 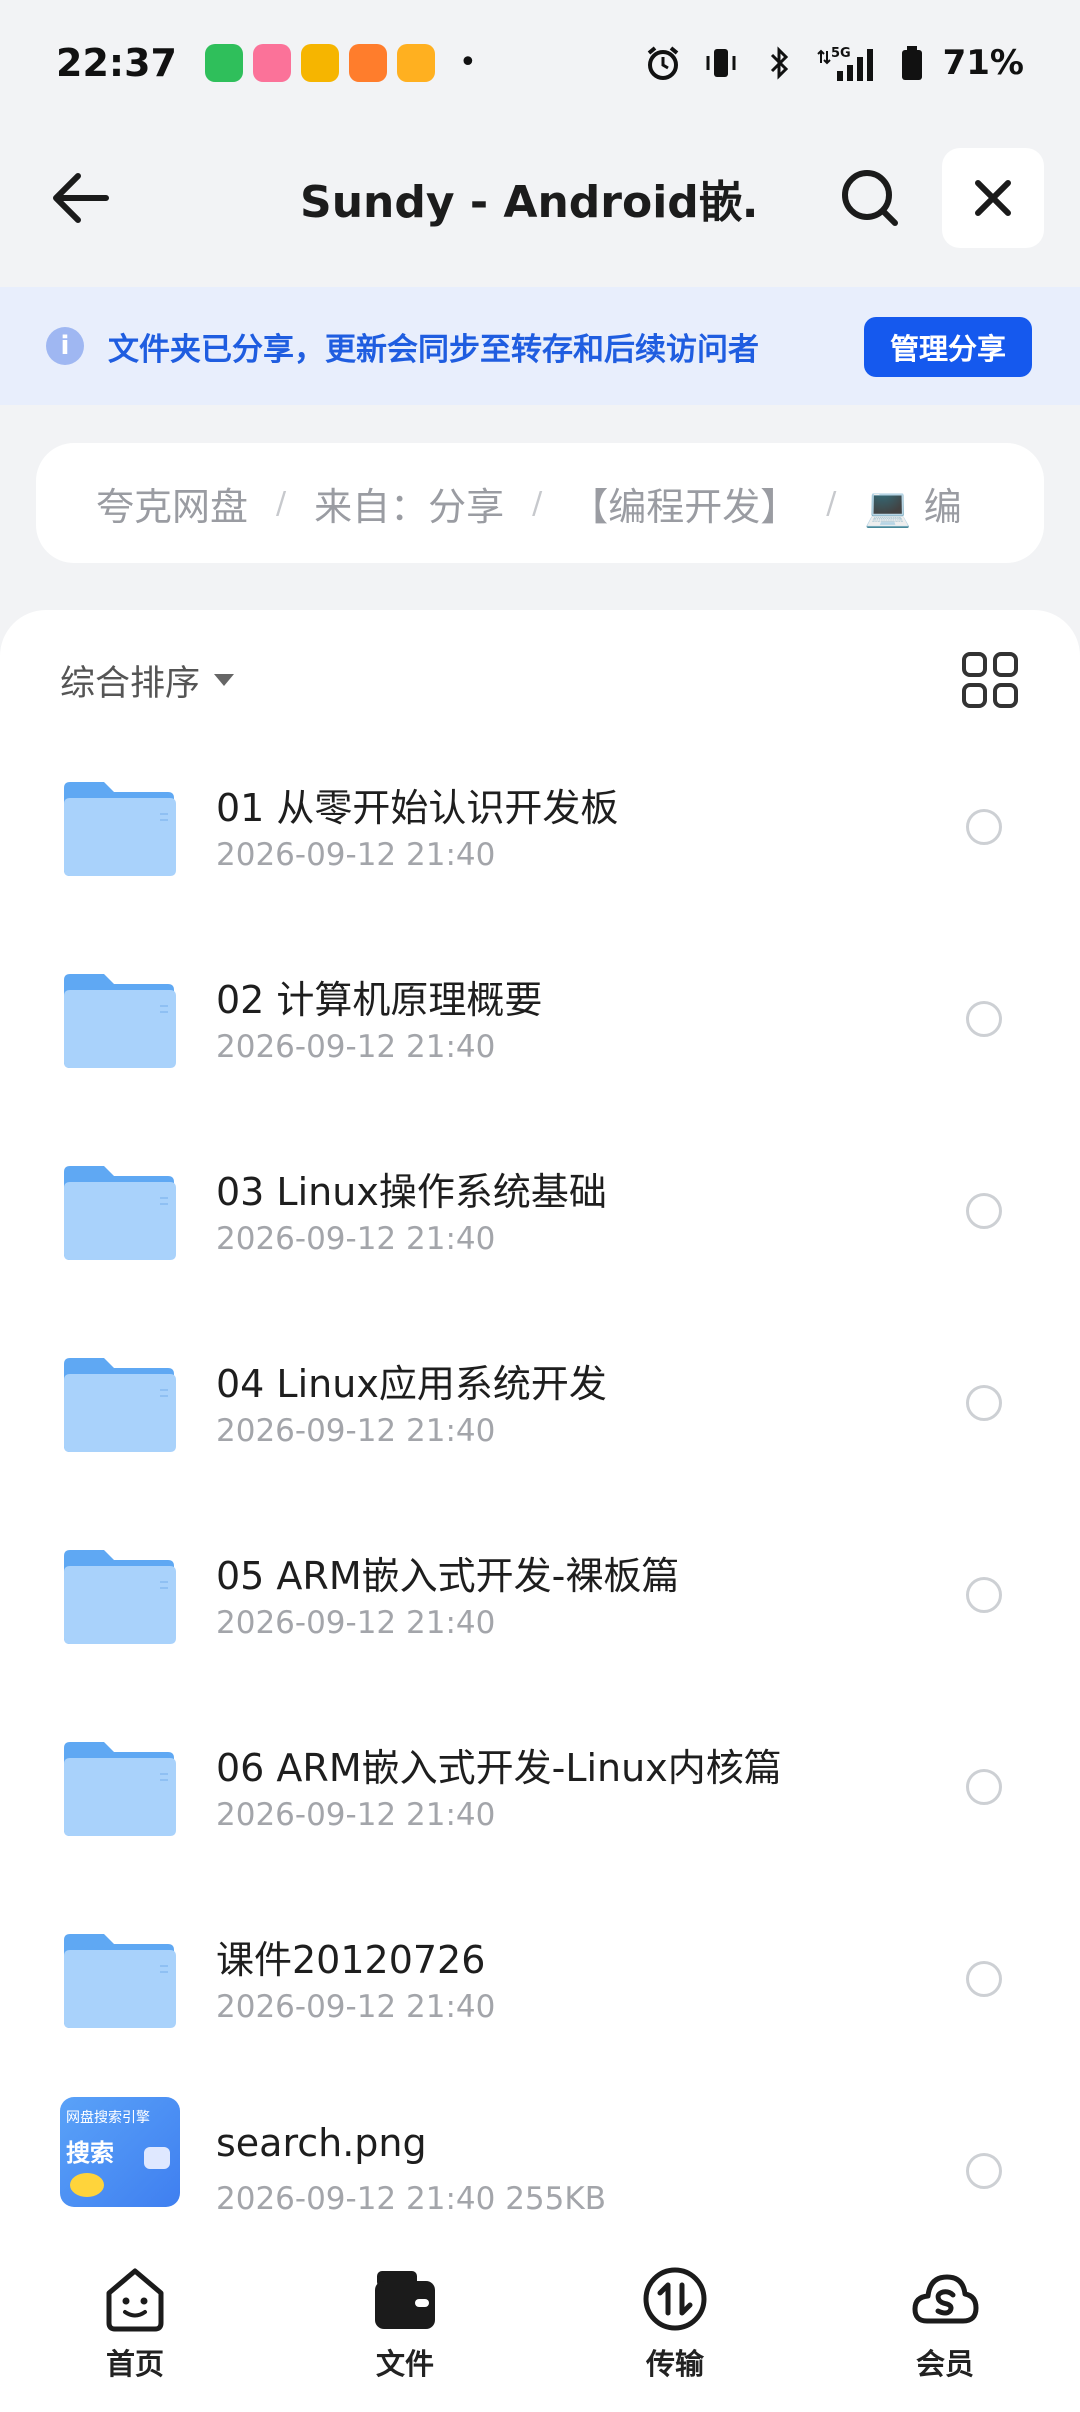 I want to click on list-item: 01 从零开始认识开发板 2026-09-12 21:40, so click(x=540, y=841).